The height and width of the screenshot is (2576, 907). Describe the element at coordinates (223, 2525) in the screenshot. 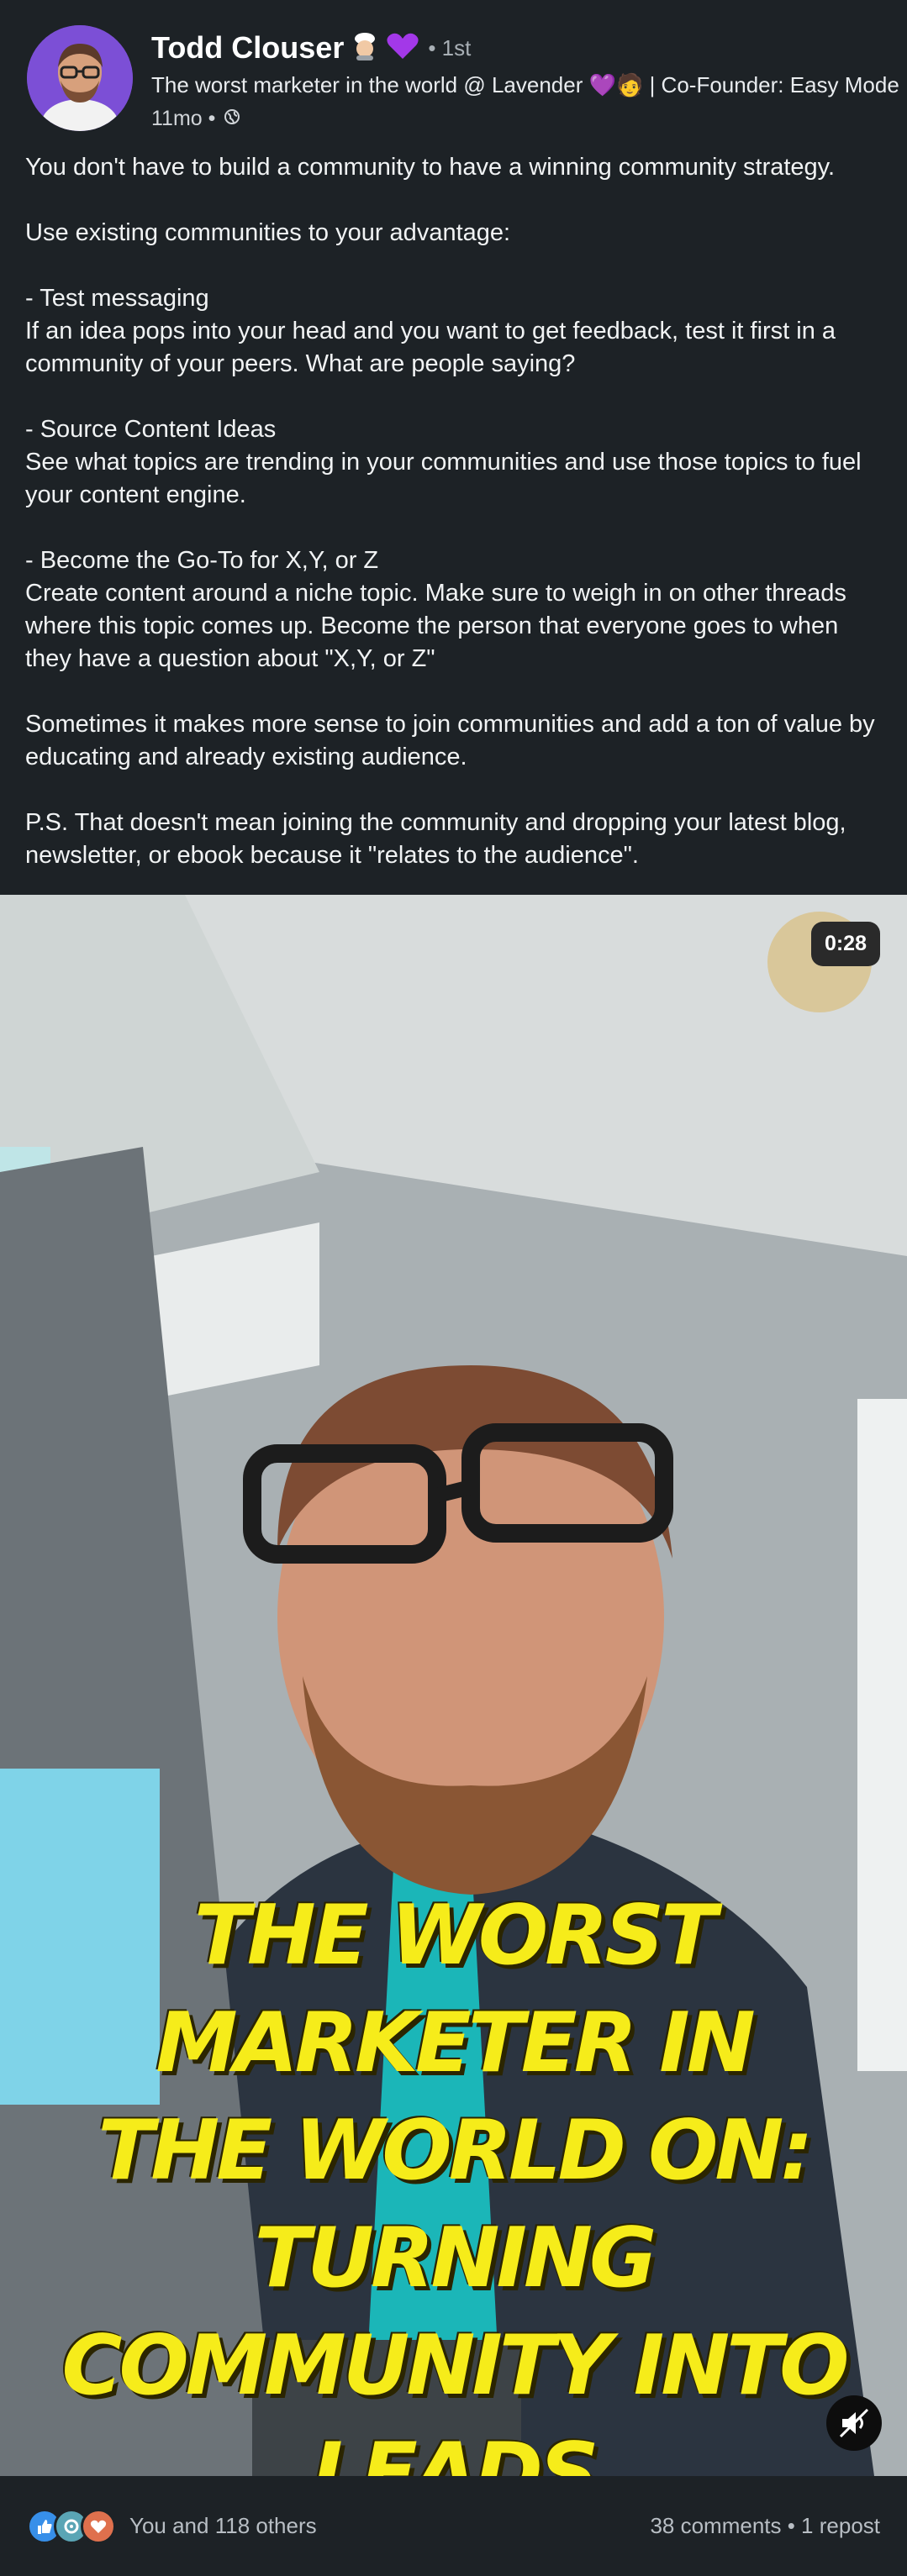

I see `reactions-count-text: You and 118 others` at that location.